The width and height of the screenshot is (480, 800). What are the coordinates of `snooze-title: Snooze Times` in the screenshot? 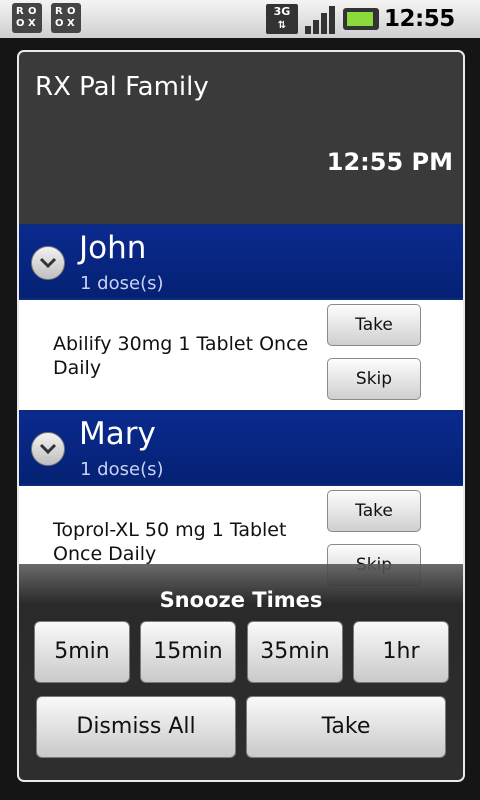 It's located at (241, 600).